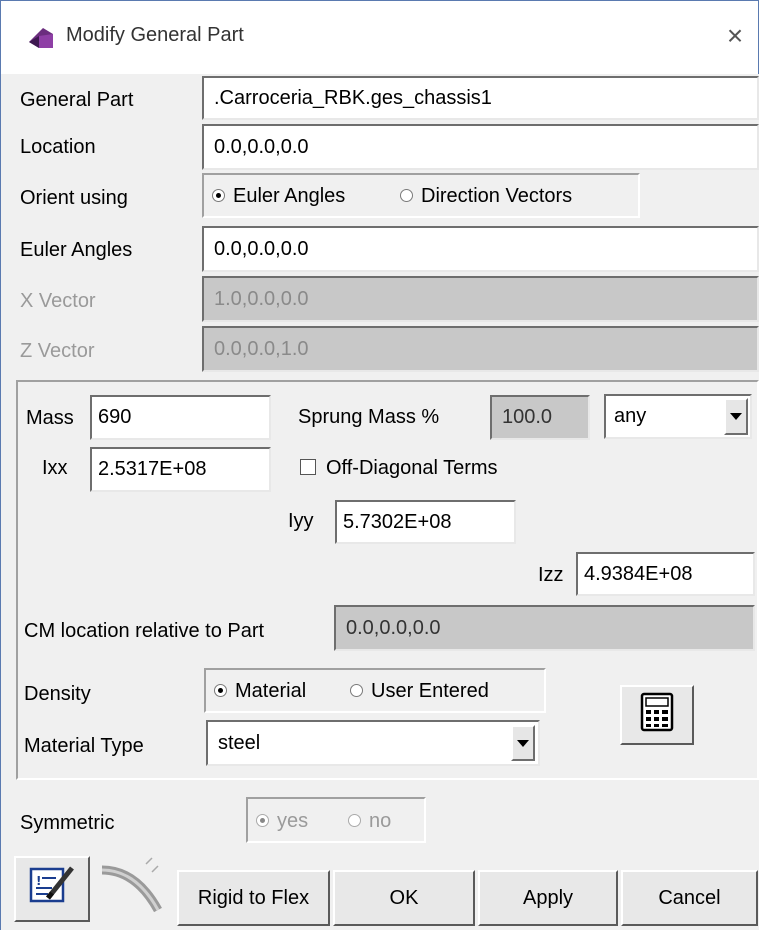 This screenshot has width=759, height=930. I want to click on izz-label: Izz, so click(551, 575).